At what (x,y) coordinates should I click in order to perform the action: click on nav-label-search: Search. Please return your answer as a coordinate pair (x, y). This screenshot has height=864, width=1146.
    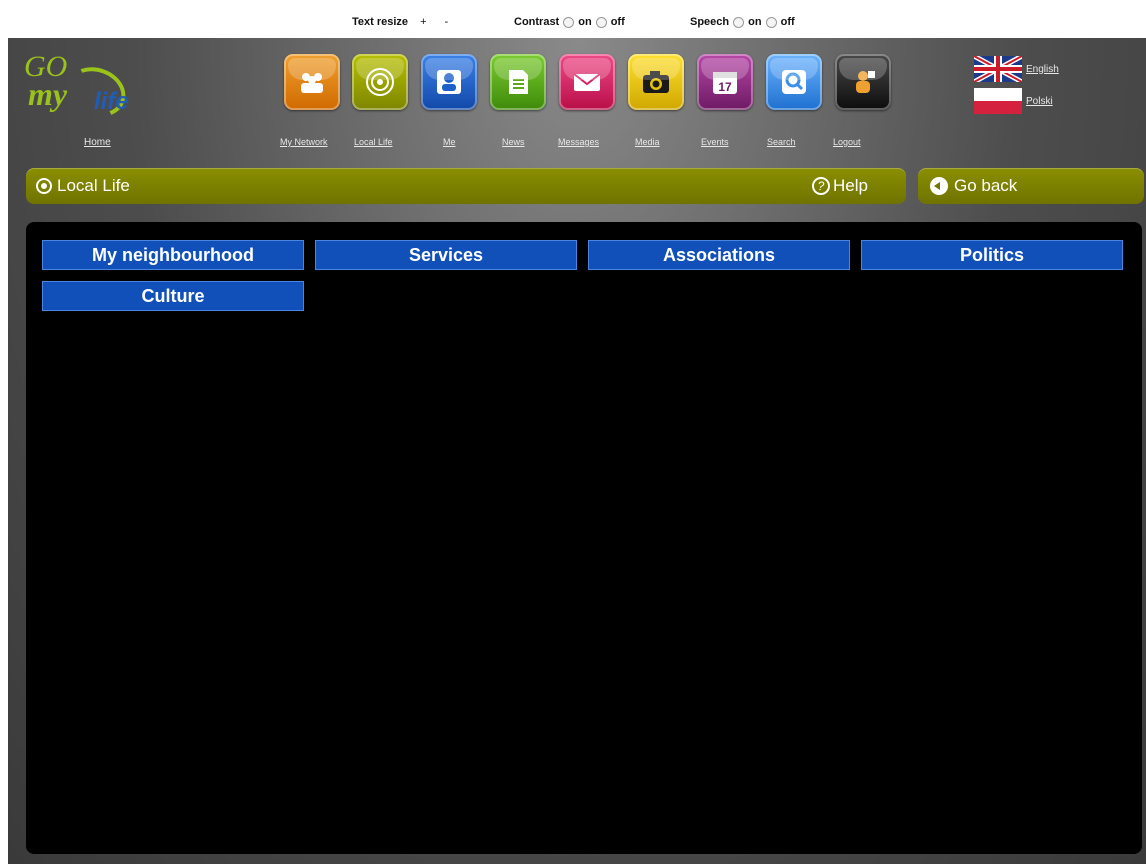
    Looking at the image, I should click on (781, 142).